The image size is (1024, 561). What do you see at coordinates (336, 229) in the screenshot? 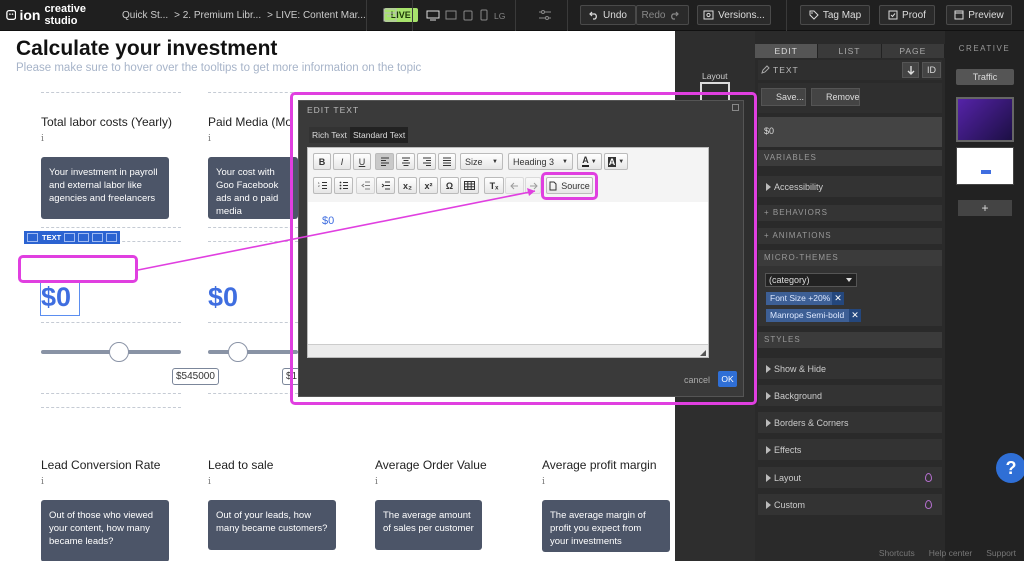
I see `annotation-arrow` at bounding box center [336, 229].